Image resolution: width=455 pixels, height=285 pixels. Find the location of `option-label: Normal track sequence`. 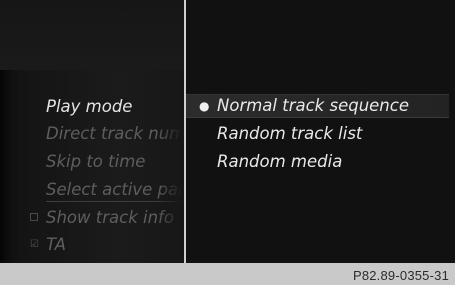

option-label: Normal track sequence is located at coordinates (313, 105).